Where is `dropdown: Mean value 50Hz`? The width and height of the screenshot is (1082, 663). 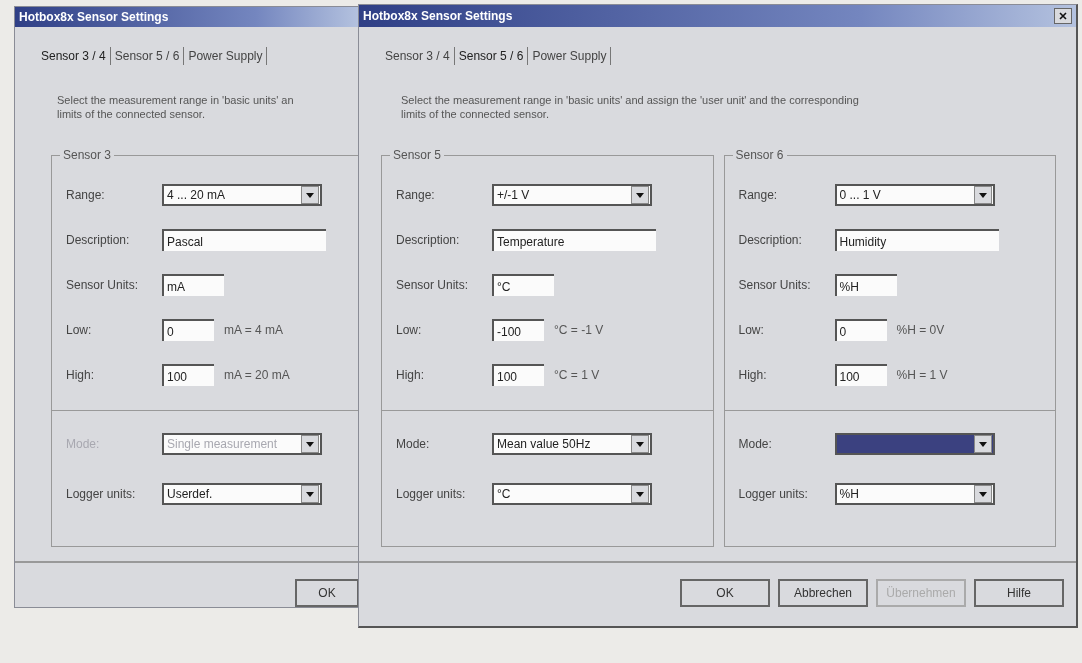 dropdown: Mean value 50Hz is located at coordinates (572, 444).